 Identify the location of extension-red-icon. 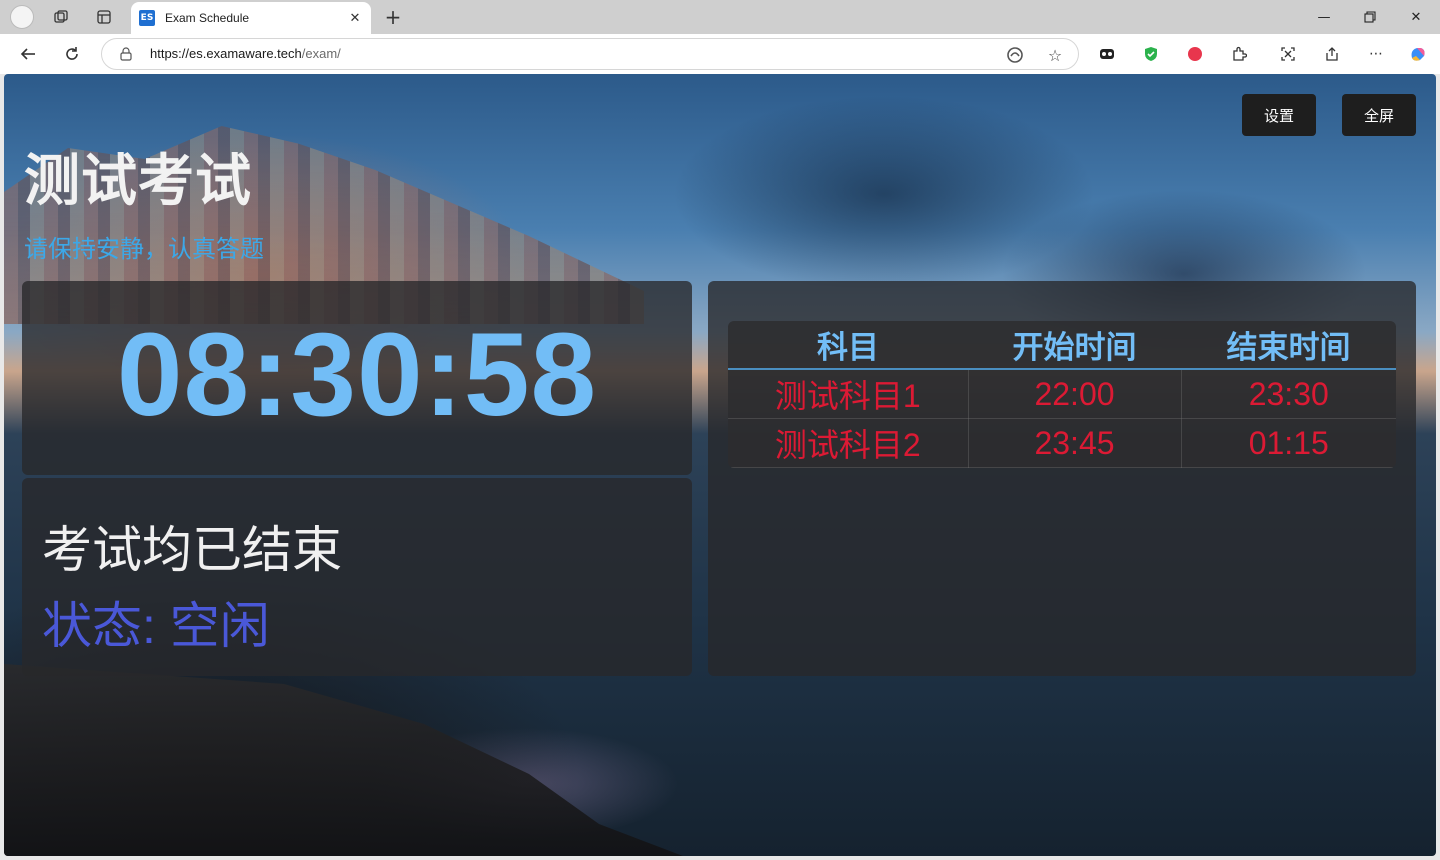
(1195, 54).